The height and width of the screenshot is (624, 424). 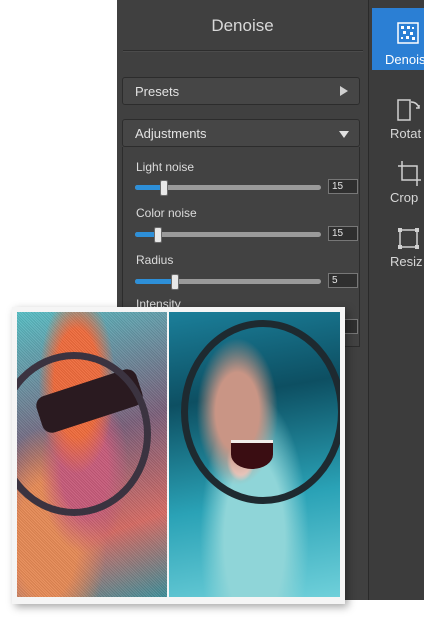 I want to click on tool-denoise: Denoise, so click(x=398, y=39).